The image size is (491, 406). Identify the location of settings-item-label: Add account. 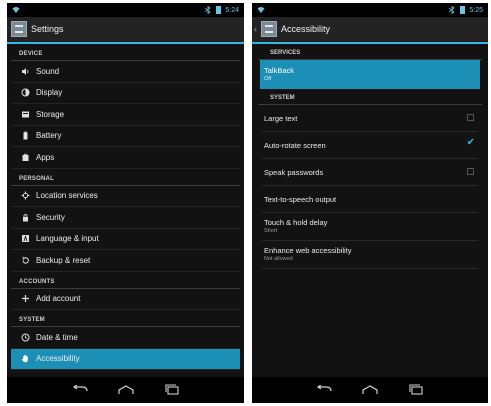
(58, 299).